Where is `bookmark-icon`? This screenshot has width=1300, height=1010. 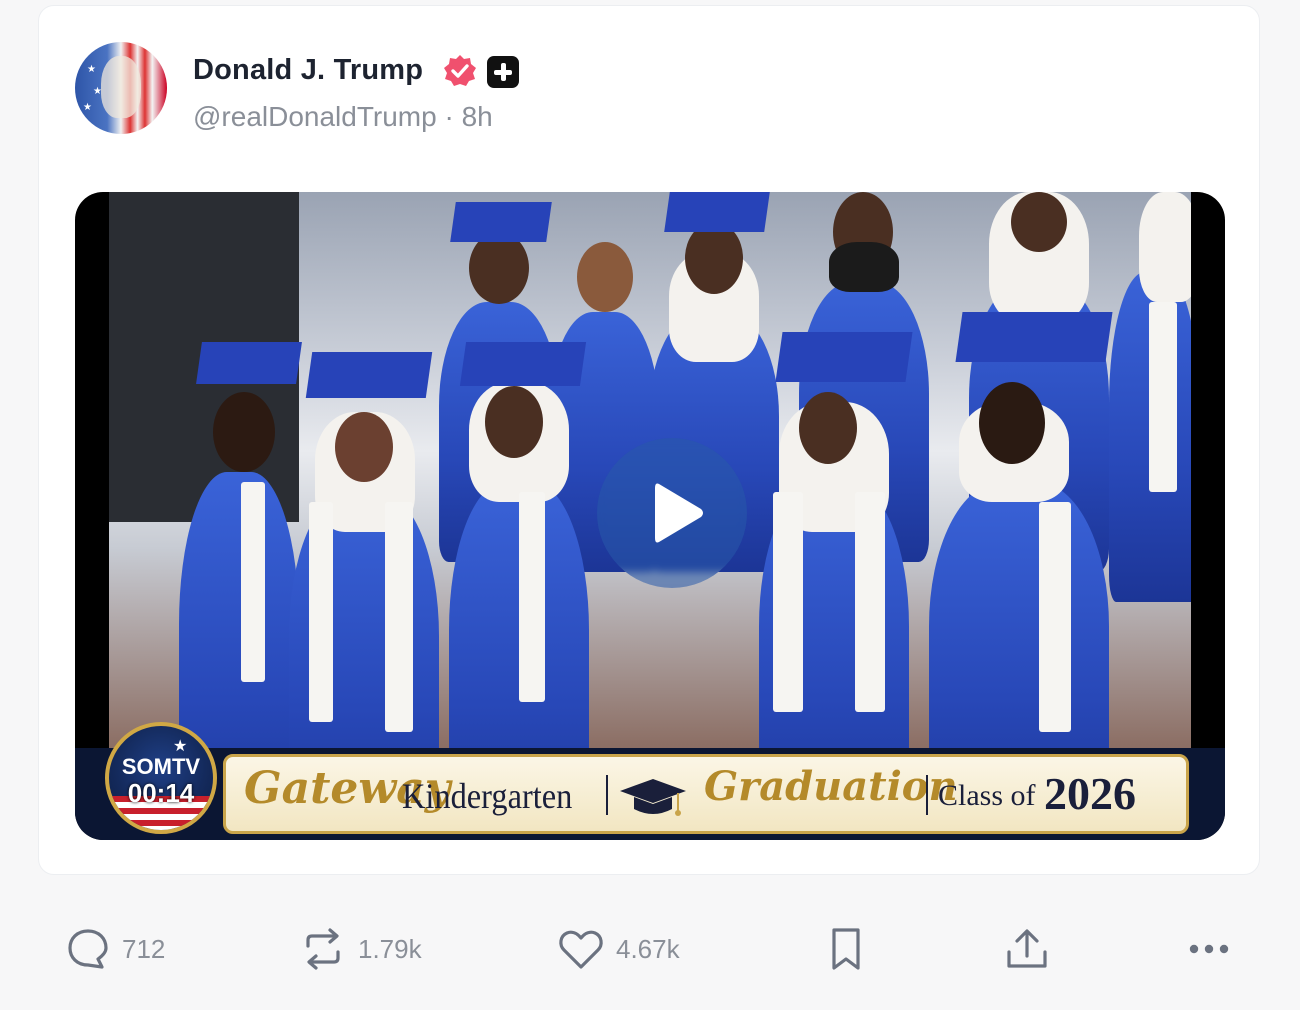
bookmark-icon is located at coordinates (846, 949).